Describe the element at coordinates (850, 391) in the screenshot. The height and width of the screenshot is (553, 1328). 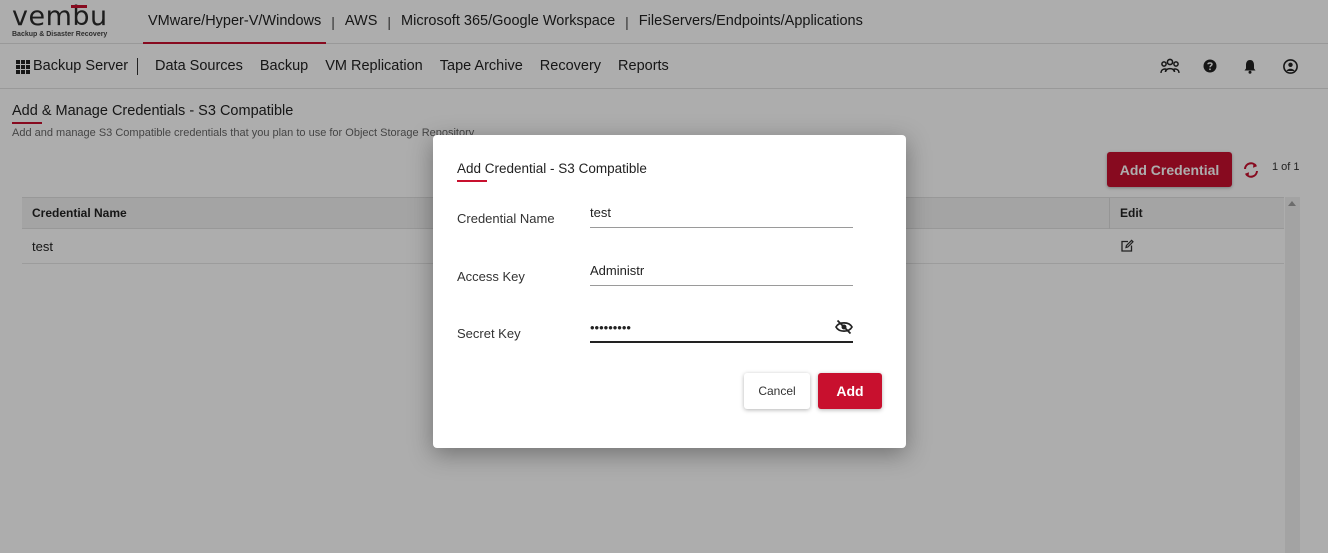
I see `add-button: Add` at that location.